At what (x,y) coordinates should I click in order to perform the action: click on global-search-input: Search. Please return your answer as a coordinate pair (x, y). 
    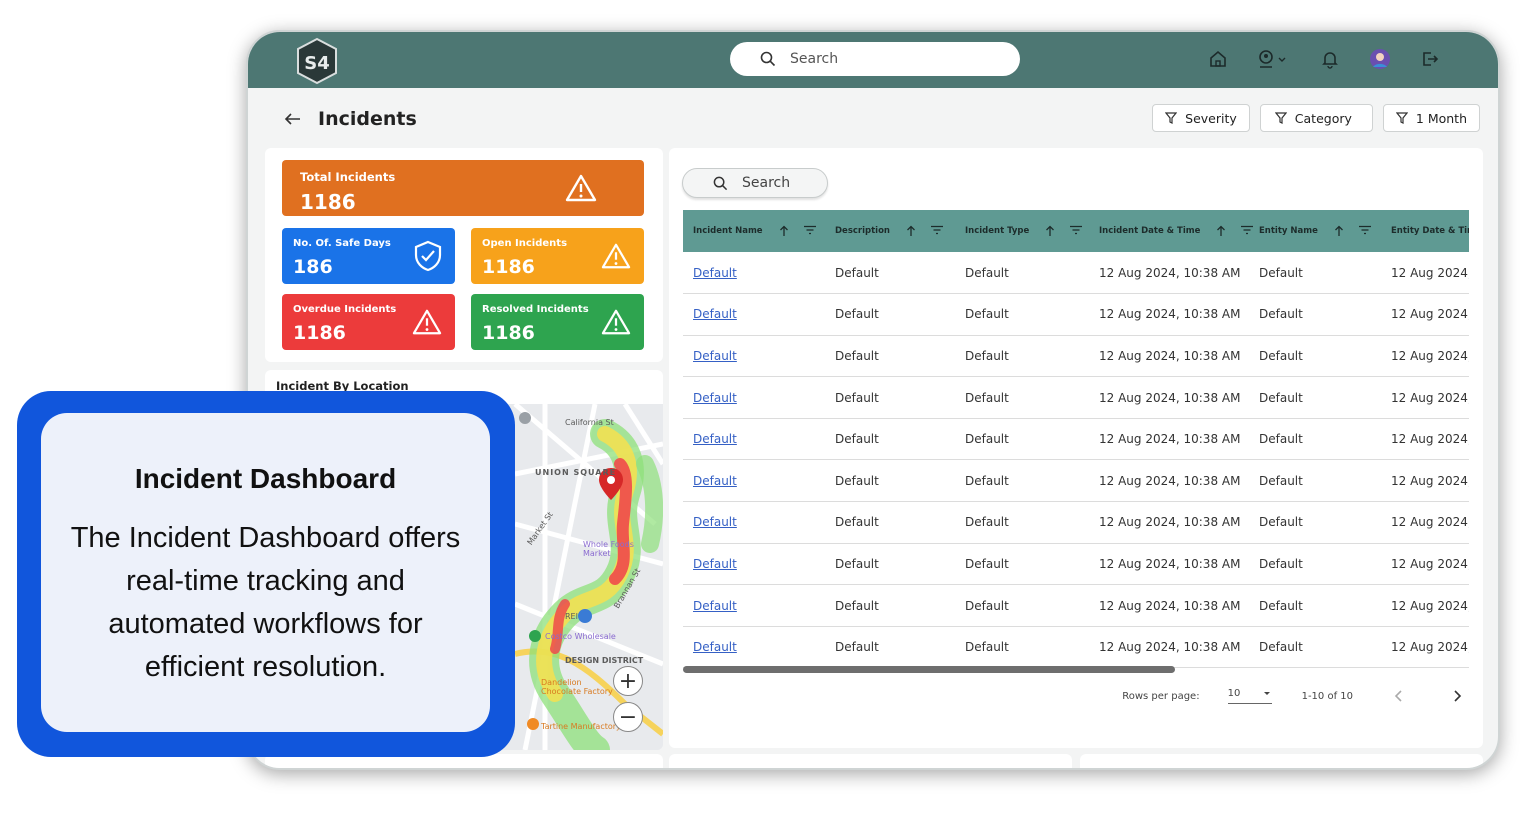
    Looking at the image, I should click on (875, 59).